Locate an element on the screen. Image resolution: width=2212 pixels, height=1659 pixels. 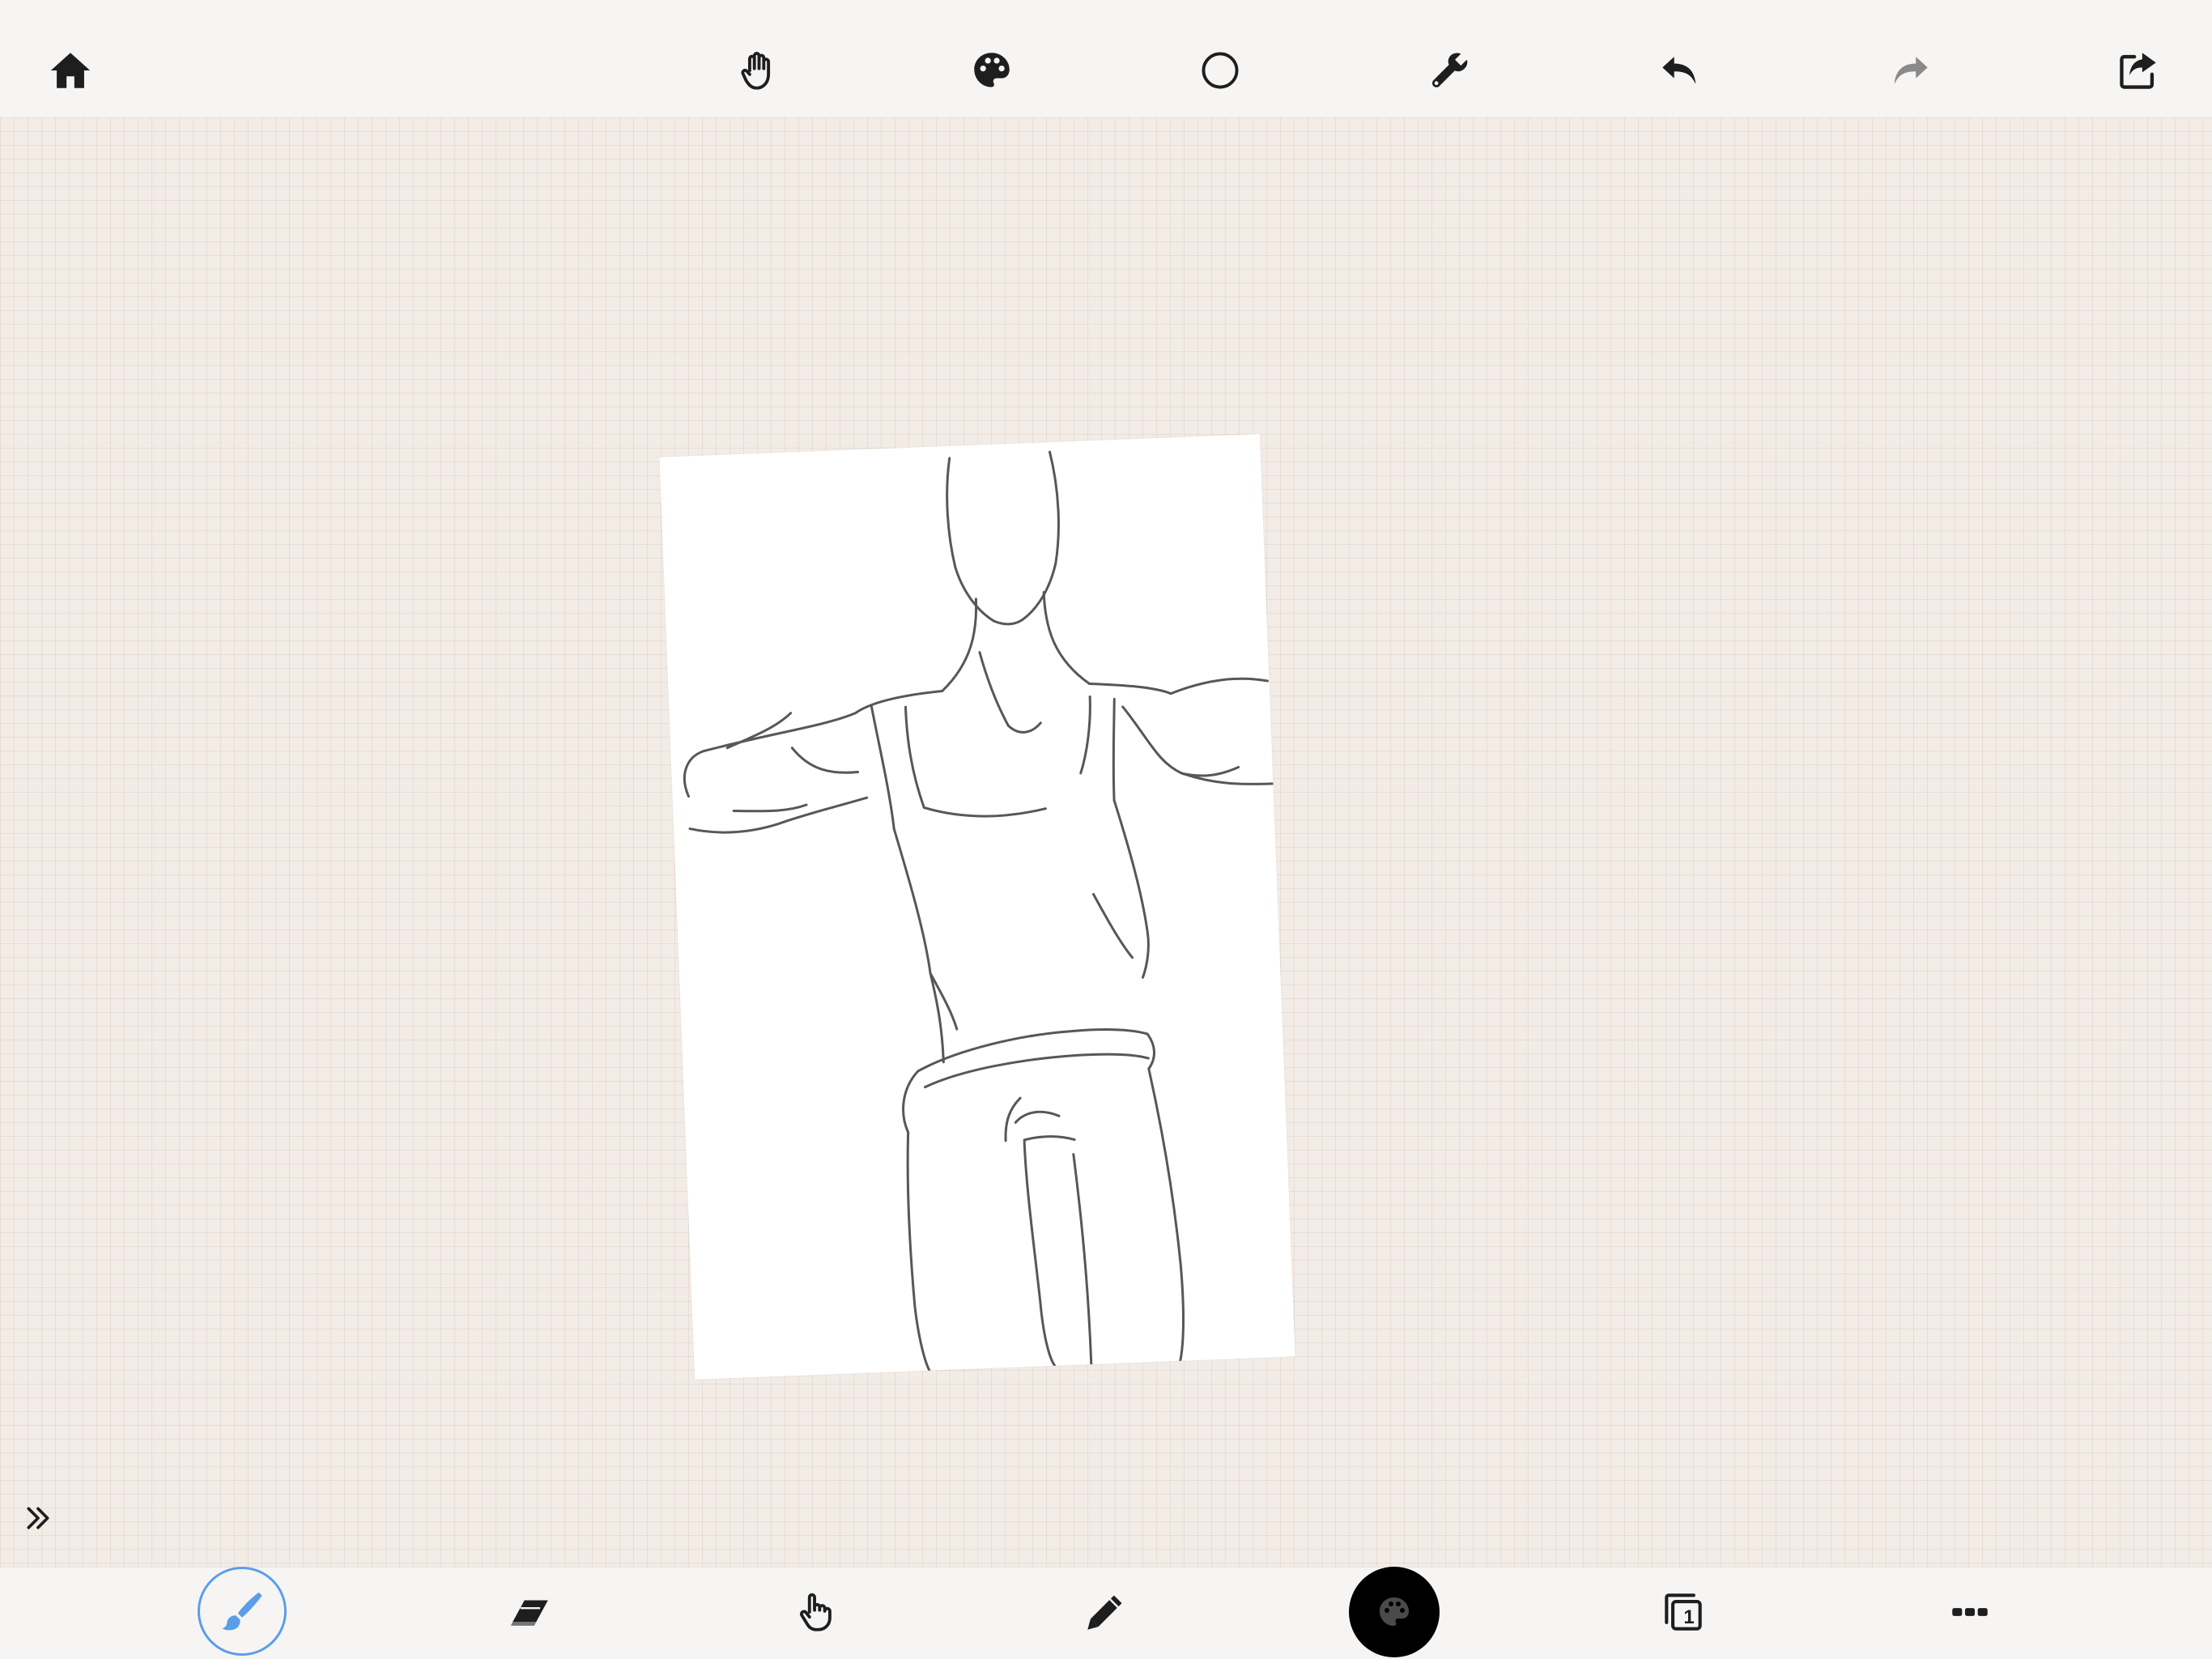
undo-icon is located at coordinates (1679, 71).